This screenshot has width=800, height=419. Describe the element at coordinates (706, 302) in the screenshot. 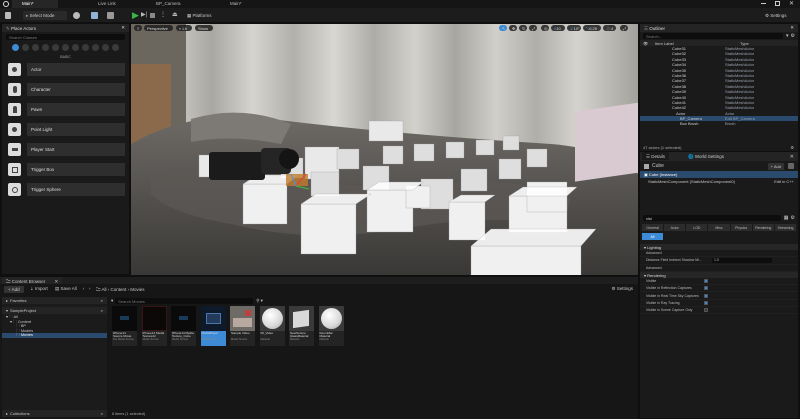

I see `visible-raytracing-checkbox` at that location.